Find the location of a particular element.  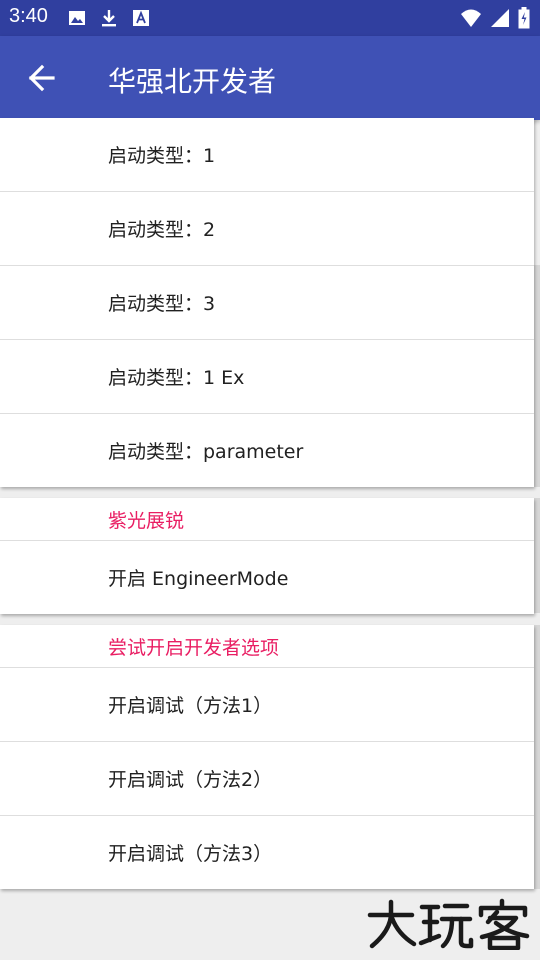

section-header-developer-options: 尝试开启开发者选项 is located at coordinates (267, 646).